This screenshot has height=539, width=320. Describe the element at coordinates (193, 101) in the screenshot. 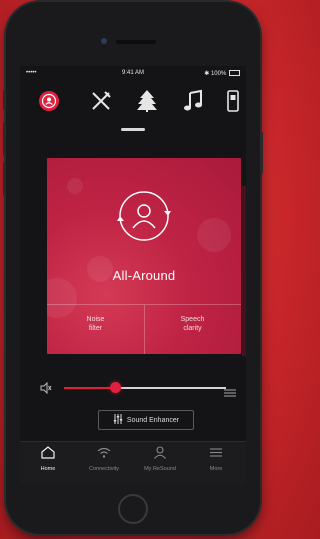

I see `music-icon` at that location.